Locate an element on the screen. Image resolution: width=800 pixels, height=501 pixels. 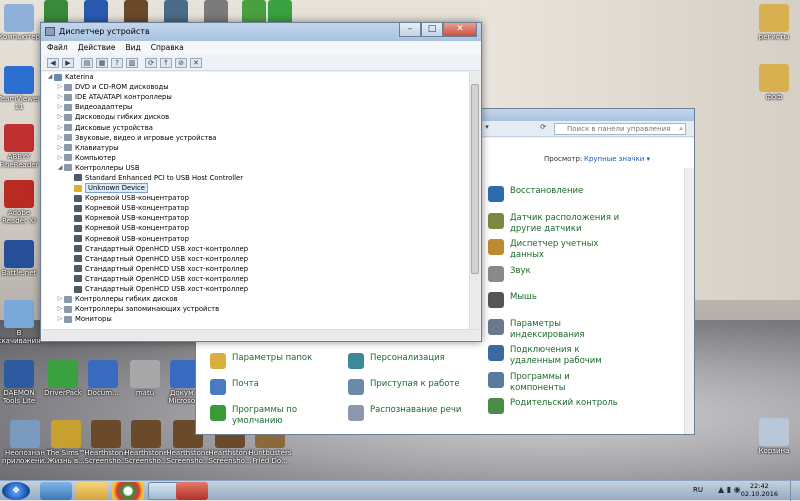
scrollbar-thumb is located at coordinates (475, 179).